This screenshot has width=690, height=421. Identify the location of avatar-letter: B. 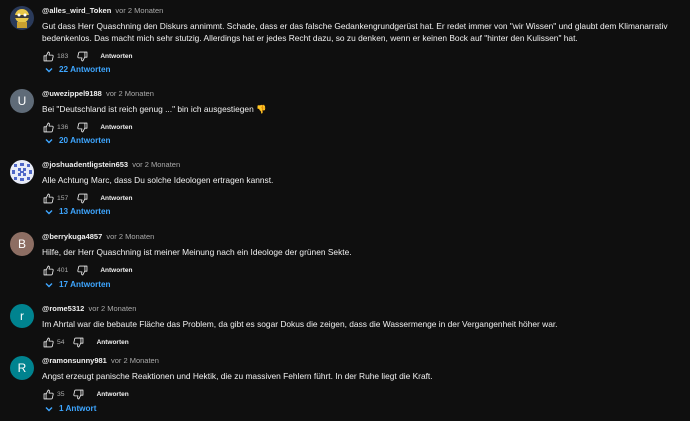
(21, 244).